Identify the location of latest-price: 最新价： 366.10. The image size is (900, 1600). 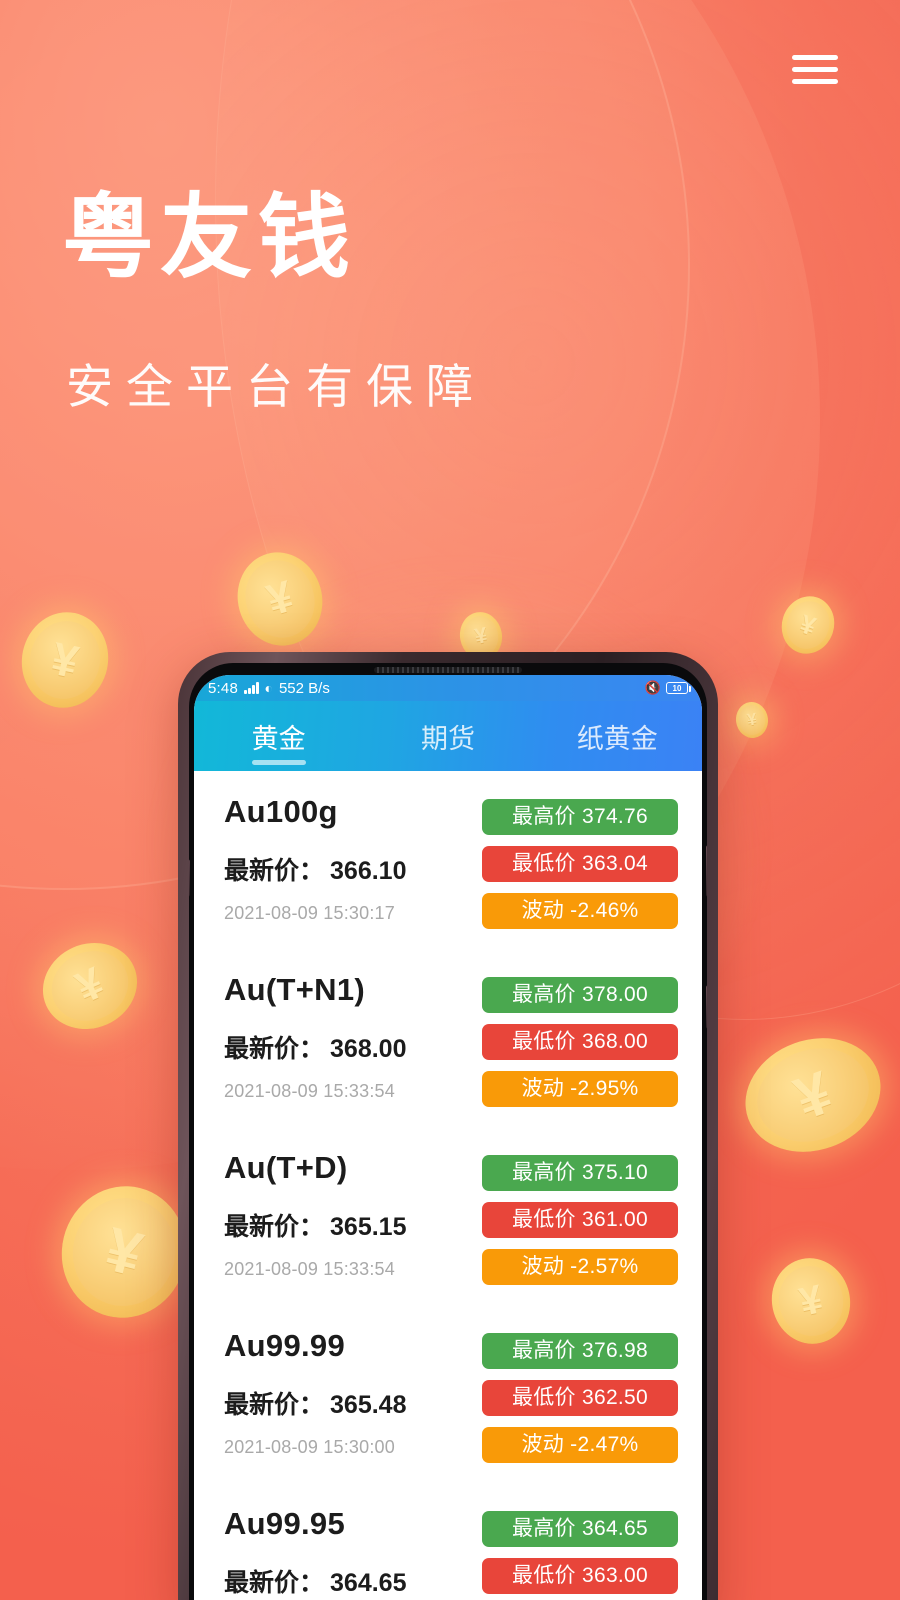
(353, 869).